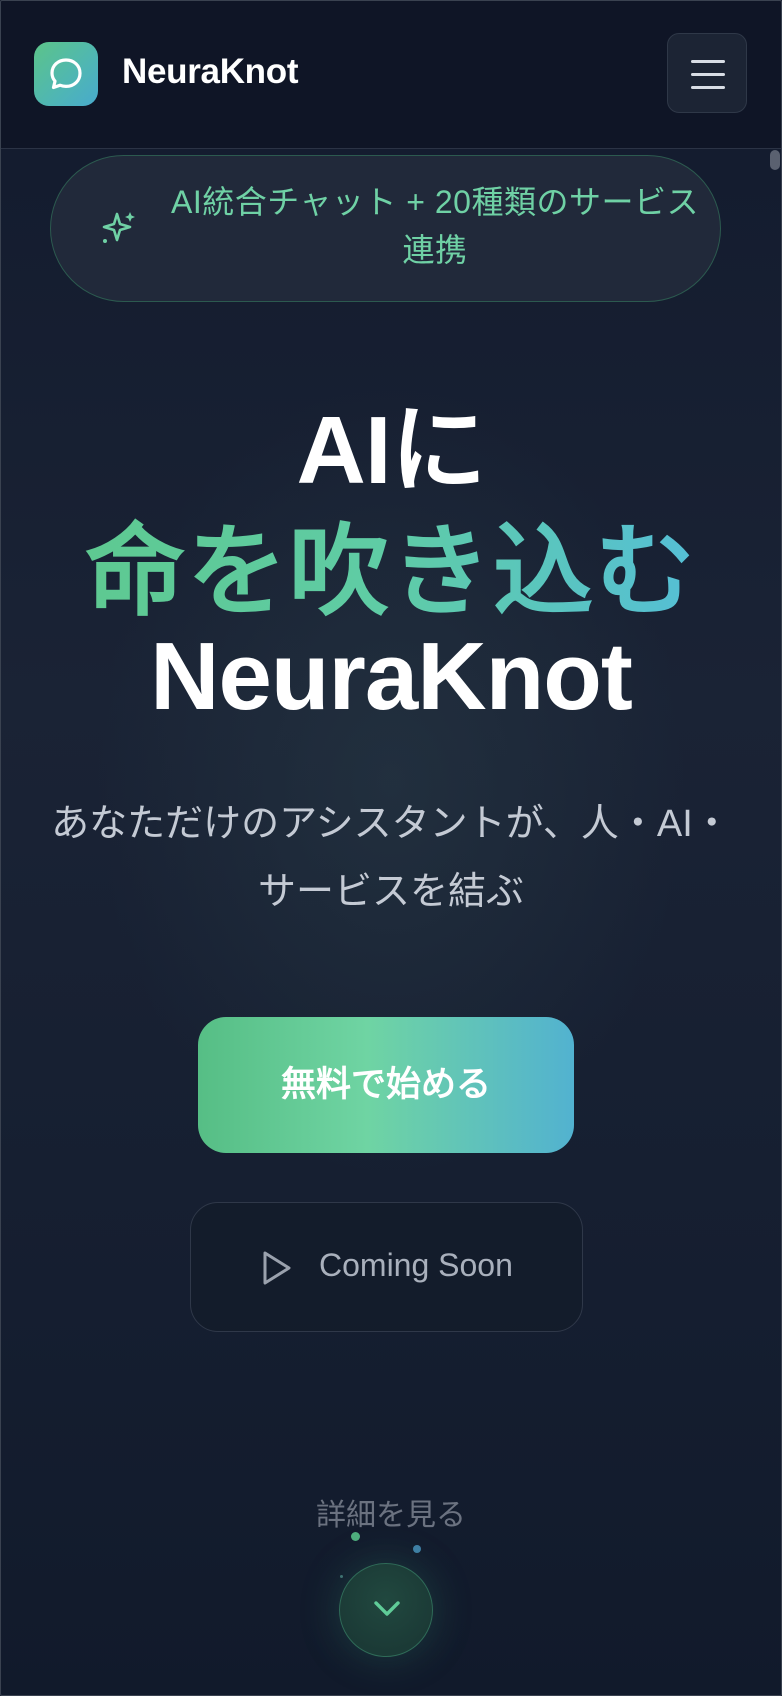 This screenshot has height=1696, width=782. Describe the element at coordinates (118, 227) in the screenshot. I see `sparkles-icon` at that location.